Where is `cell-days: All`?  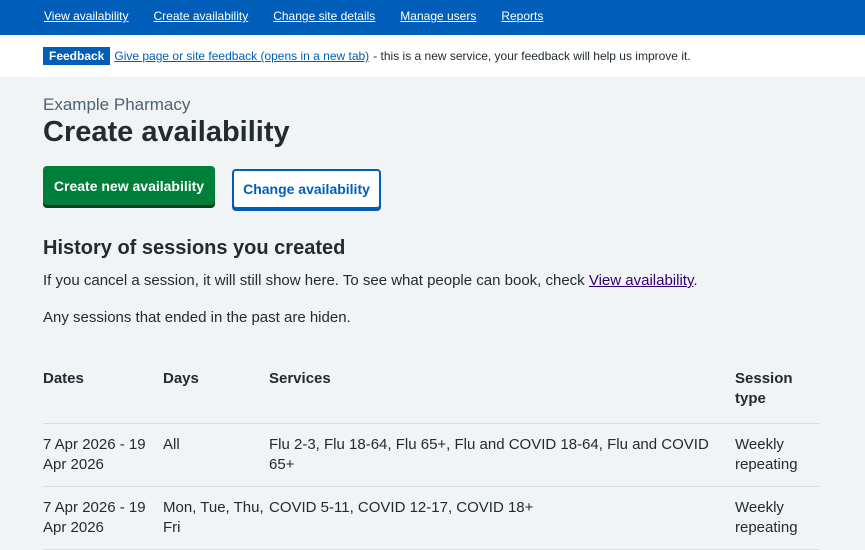
cell-days: All is located at coordinates (216, 455).